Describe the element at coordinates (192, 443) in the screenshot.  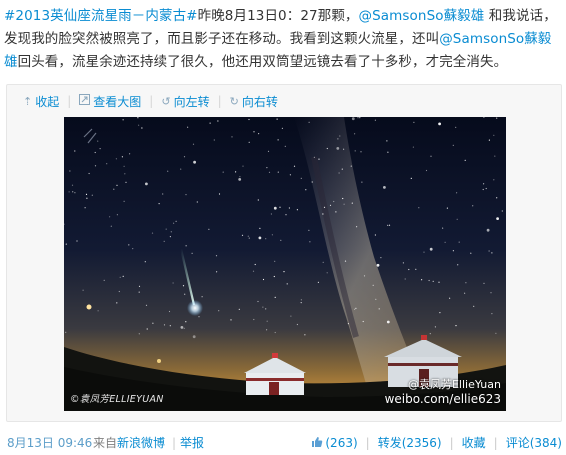
I see `report-label: 举报` at that location.